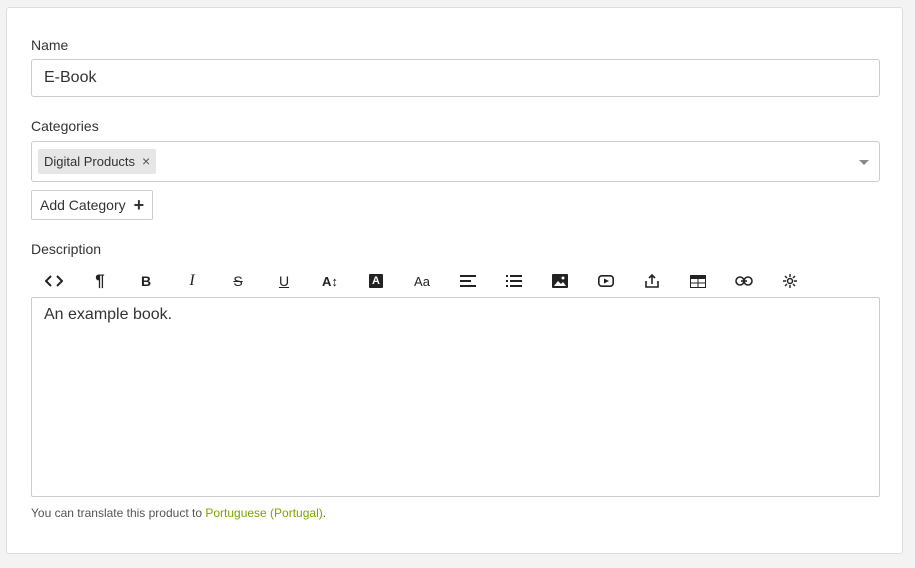  I want to click on upload-icon, so click(652, 281).